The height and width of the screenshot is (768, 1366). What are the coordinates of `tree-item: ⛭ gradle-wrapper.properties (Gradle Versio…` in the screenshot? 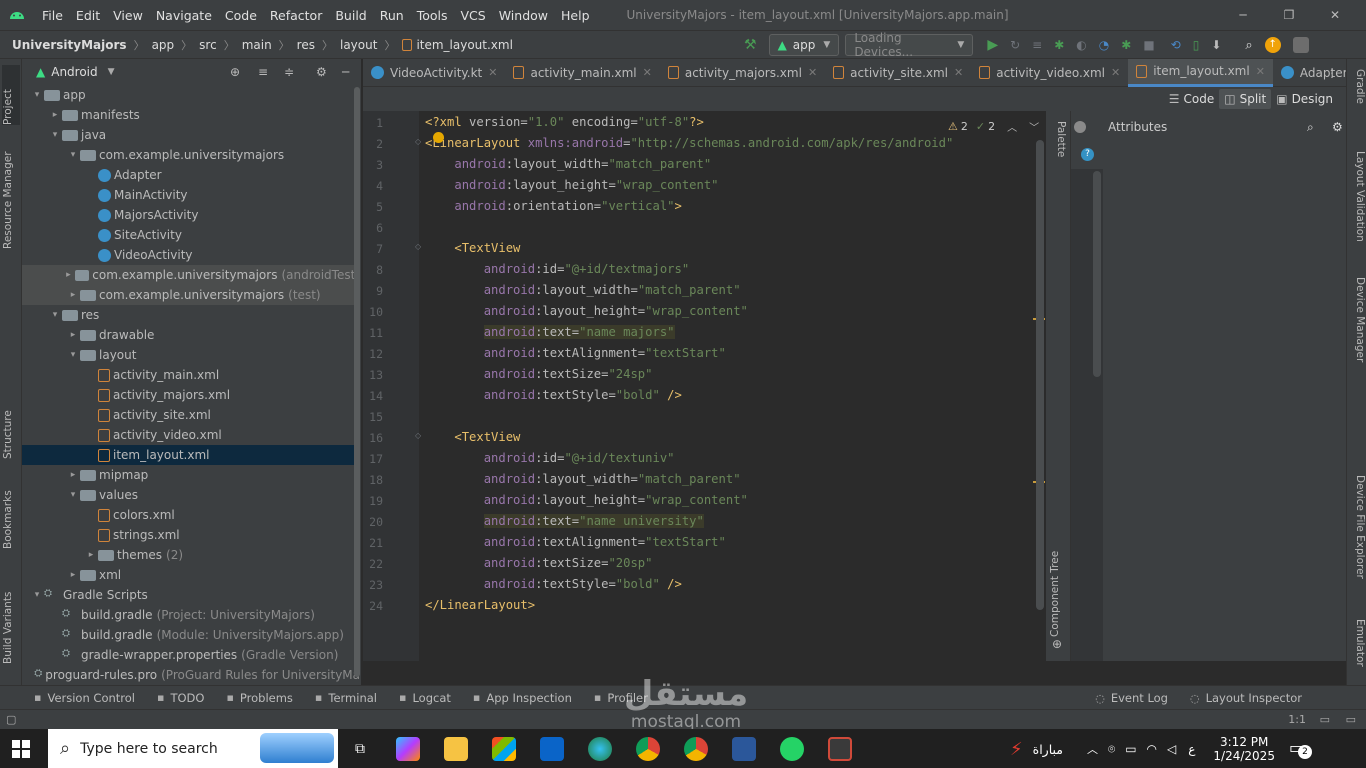 It's located at (191, 655).